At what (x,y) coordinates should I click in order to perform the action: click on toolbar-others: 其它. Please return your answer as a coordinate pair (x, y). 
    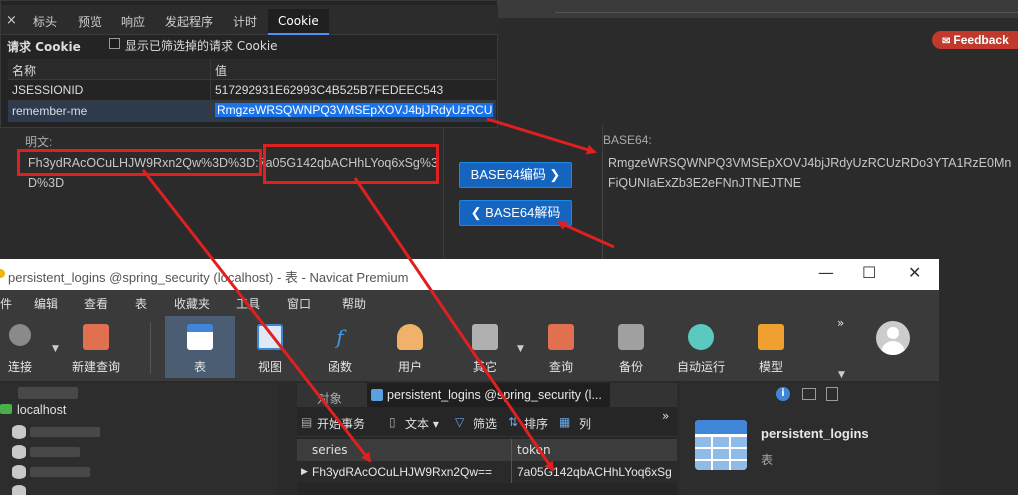
    Looking at the image, I should click on (485, 347).